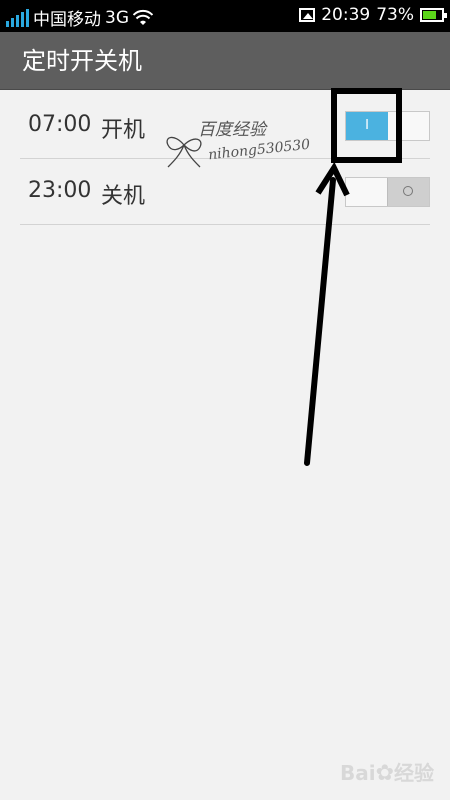  What do you see at coordinates (414, 773) in the screenshot?
I see `brand-watermark-text2: 经验` at bounding box center [414, 773].